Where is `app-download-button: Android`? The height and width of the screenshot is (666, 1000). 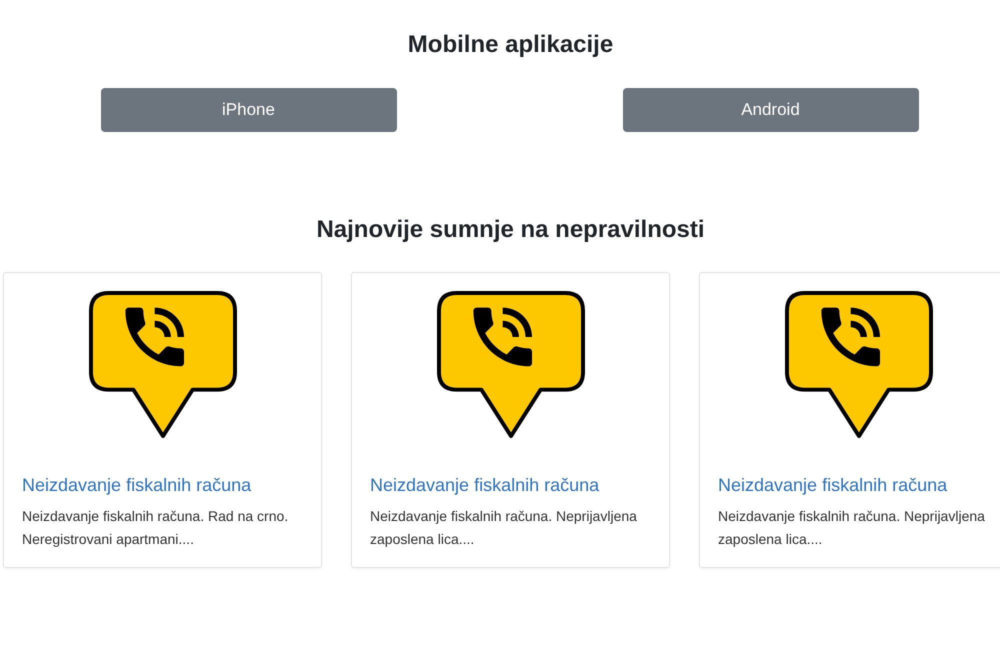 app-download-button: Android is located at coordinates (770, 110).